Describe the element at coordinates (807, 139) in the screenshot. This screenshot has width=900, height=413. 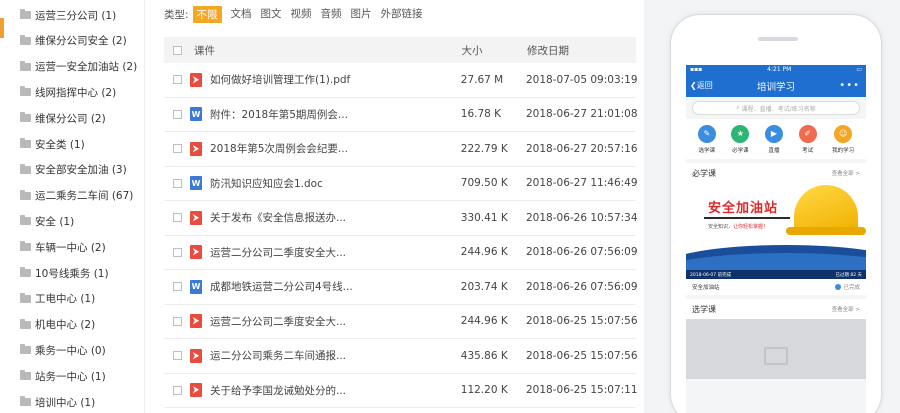
I see `shortcut-item: ✐ 考试` at that location.